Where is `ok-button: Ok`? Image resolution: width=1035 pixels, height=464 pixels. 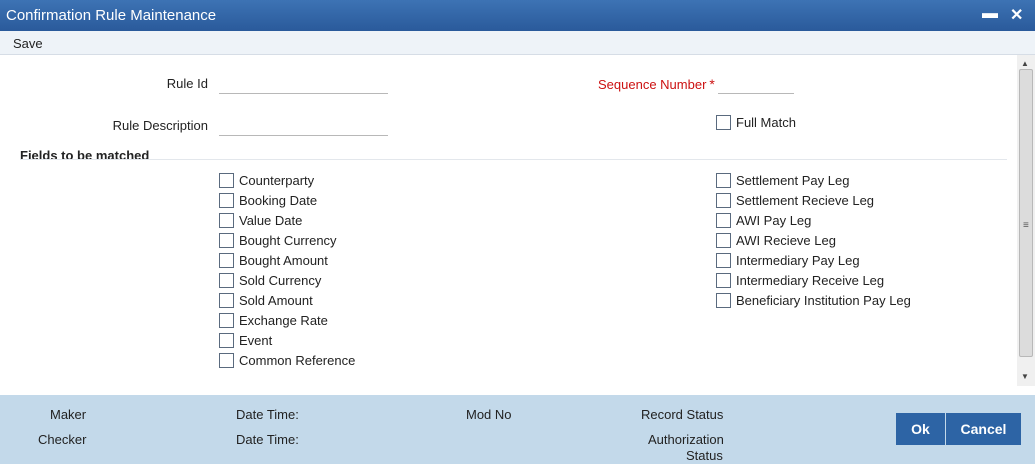
ok-button: Ok is located at coordinates (920, 429).